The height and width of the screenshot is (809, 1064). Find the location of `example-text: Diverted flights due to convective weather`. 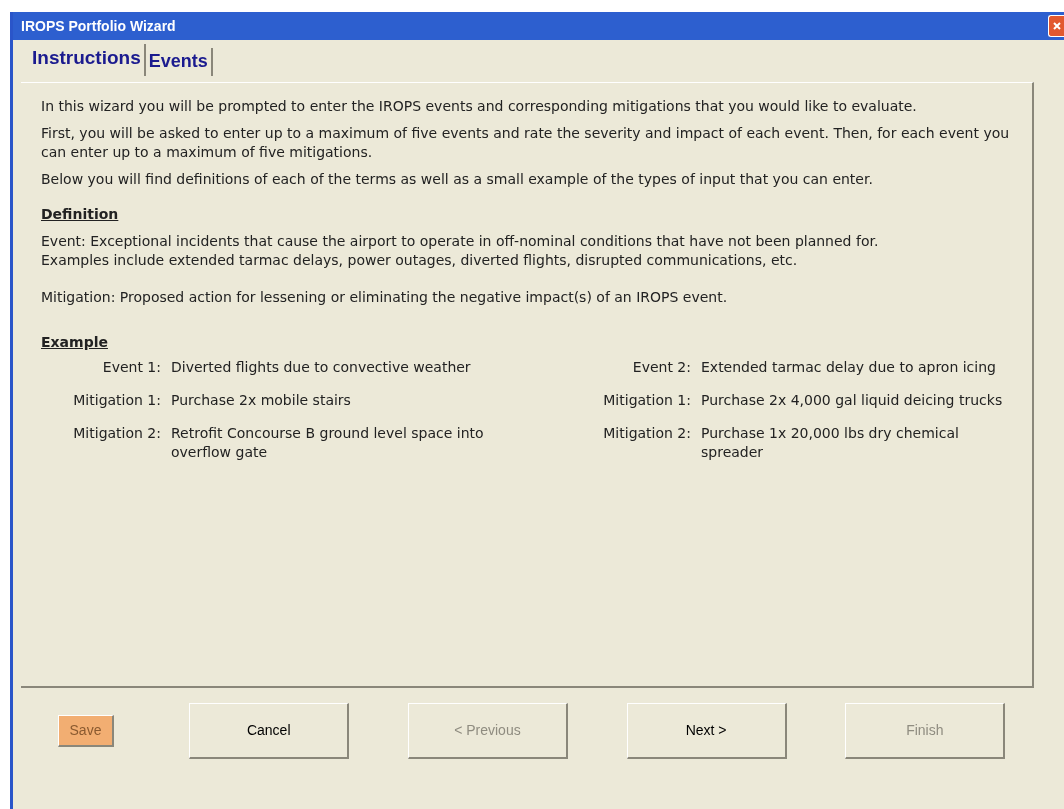

example-text: Diverted flights due to convective weather is located at coordinates (321, 367).